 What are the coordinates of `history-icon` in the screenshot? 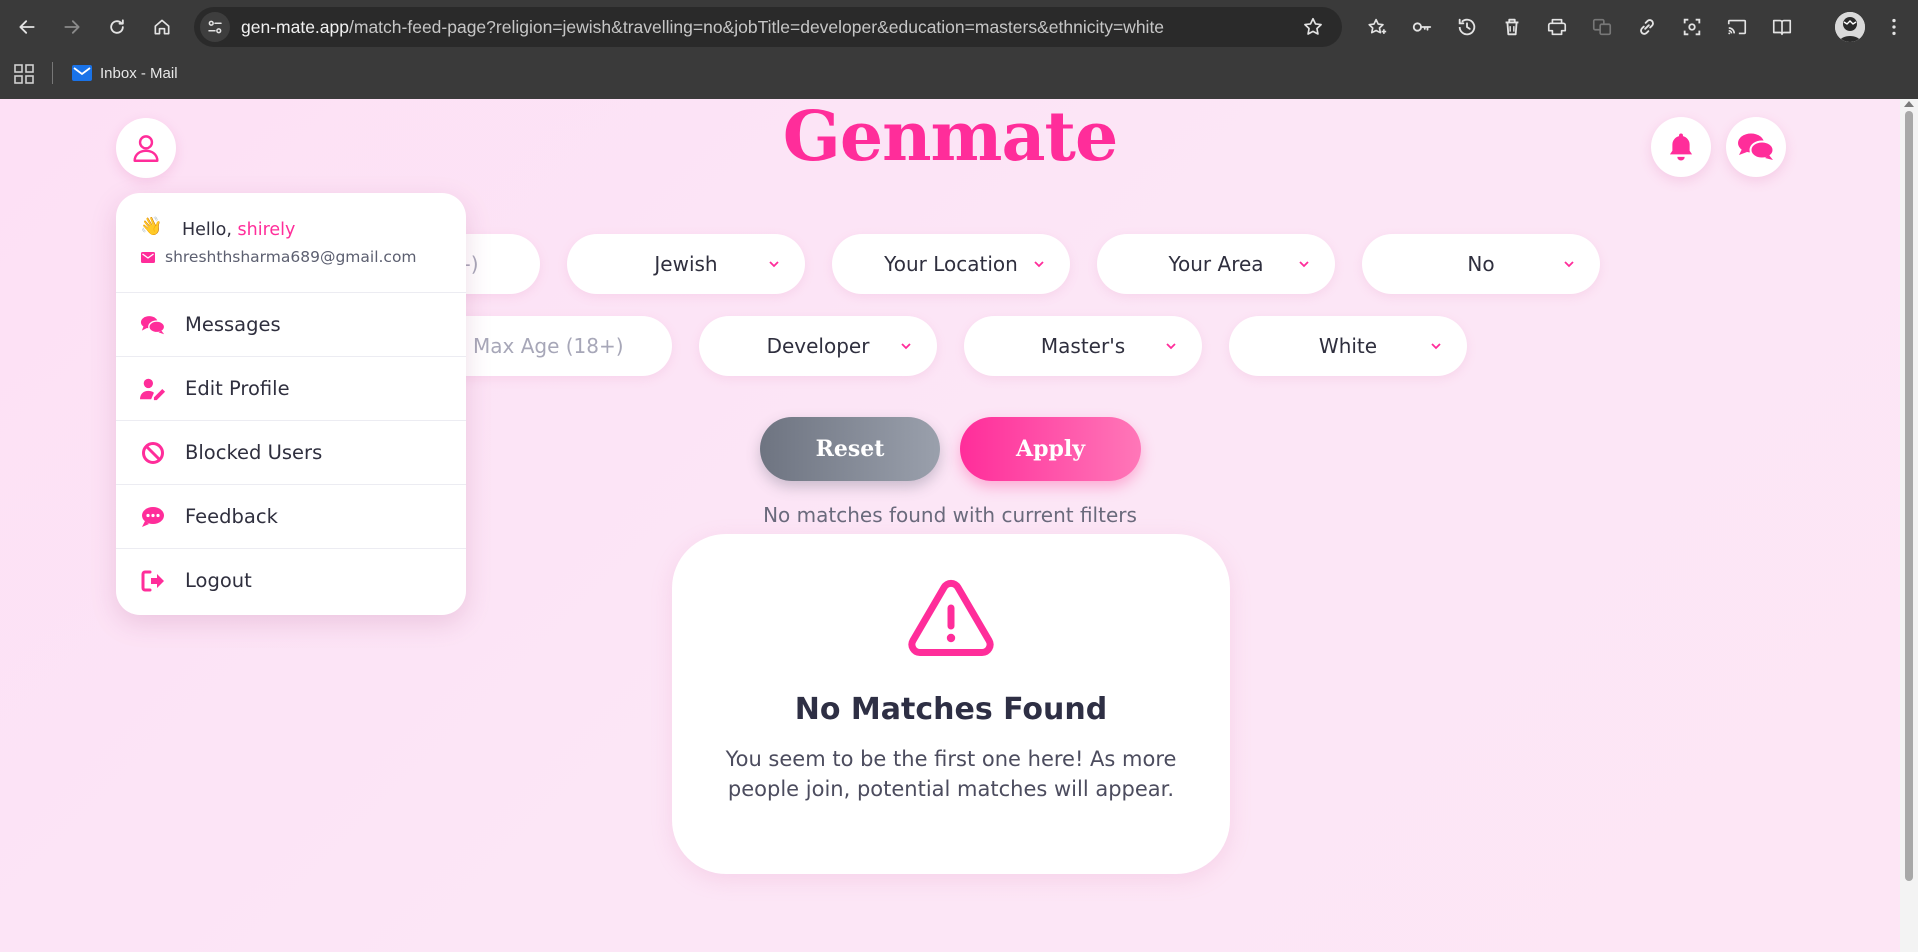 It's located at (1467, 27).